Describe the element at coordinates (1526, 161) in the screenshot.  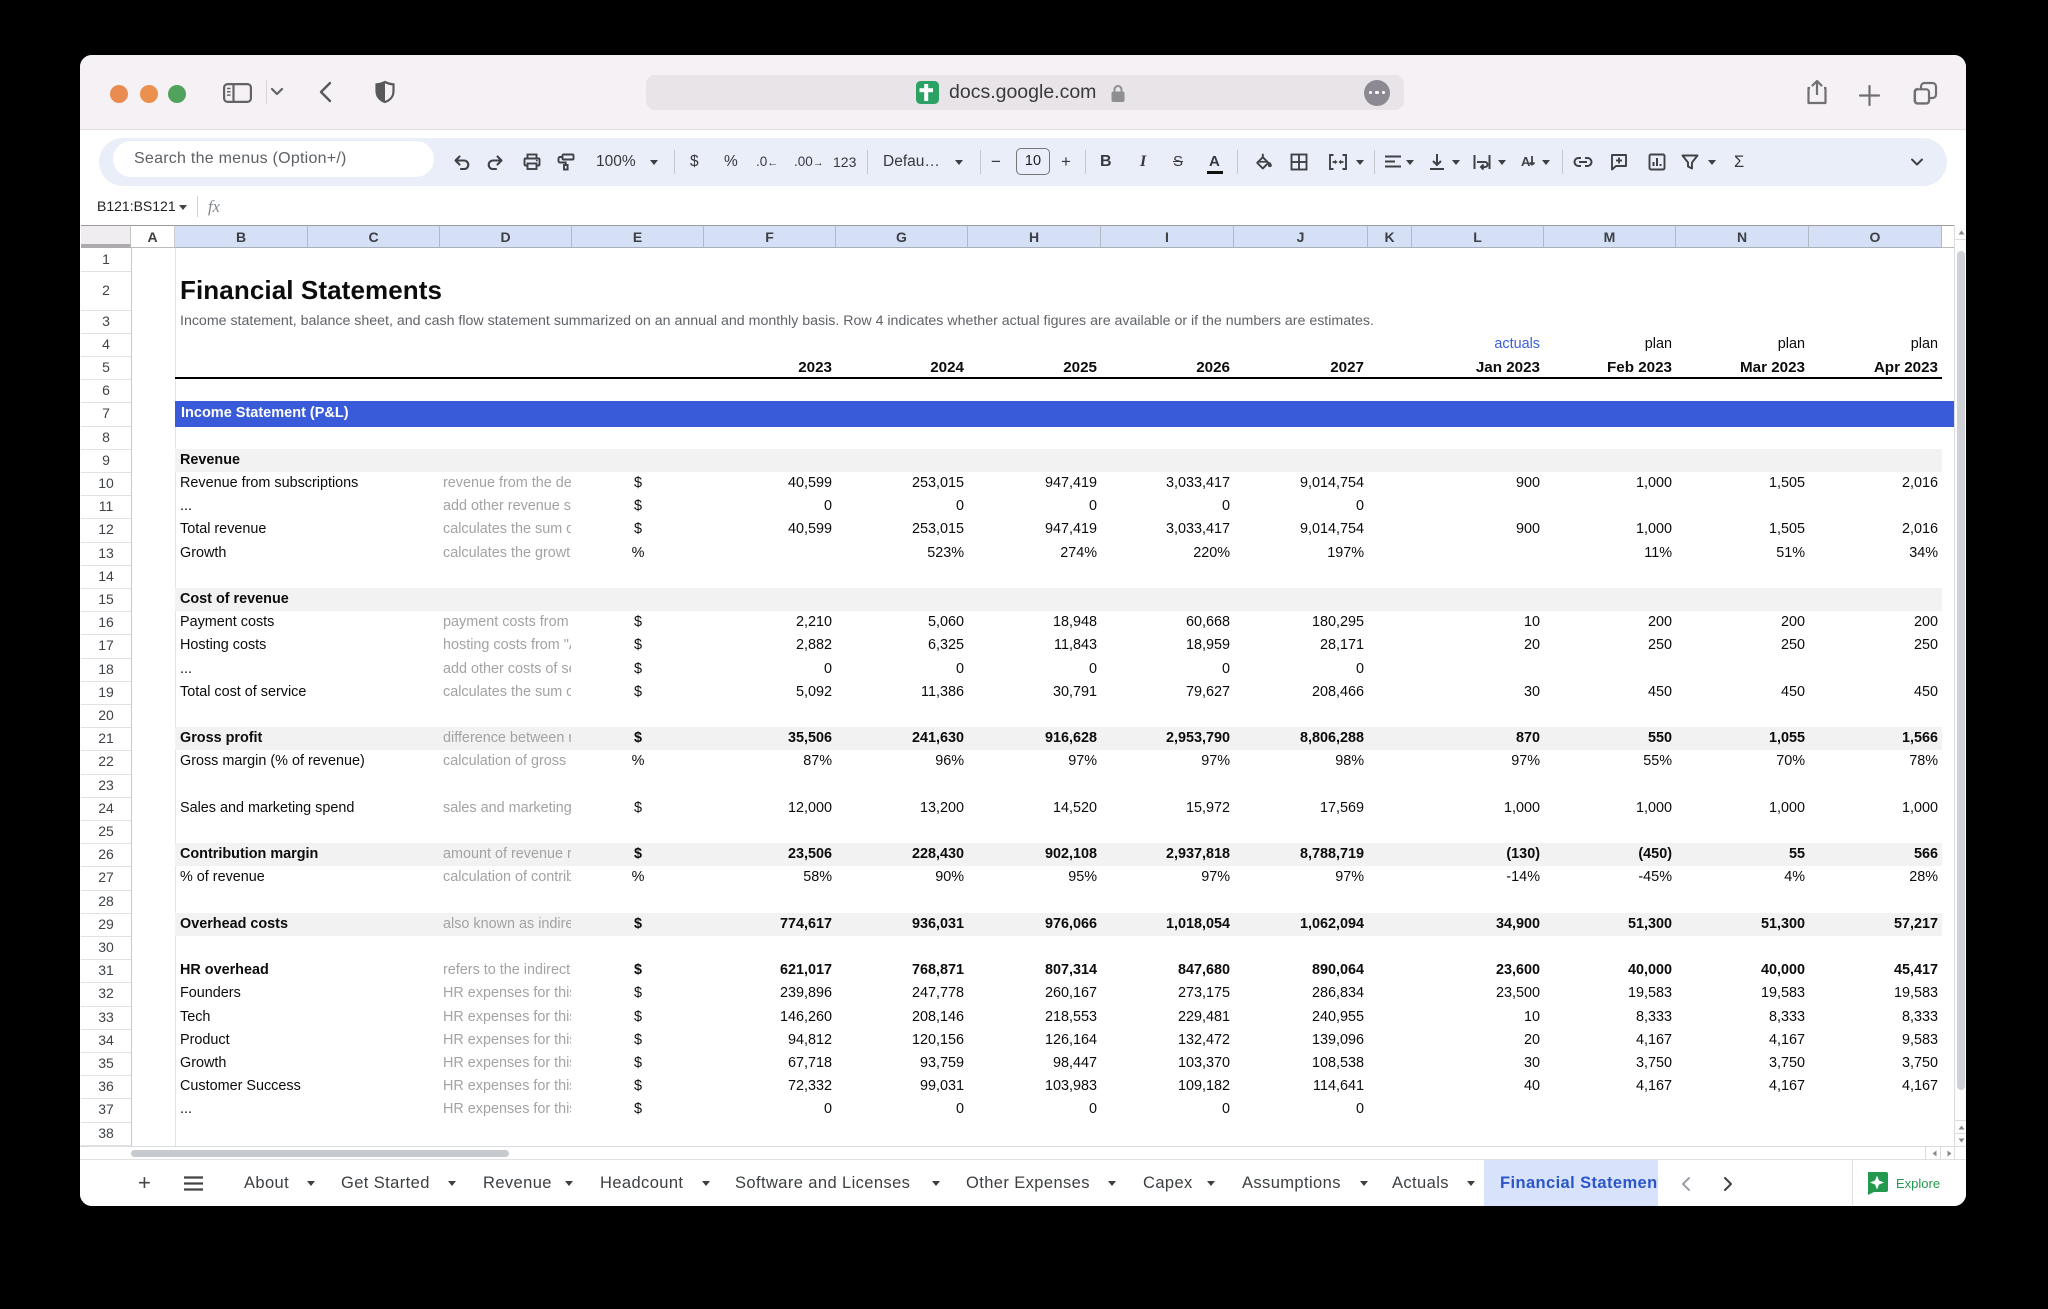
I see `svg-text: A` at that location.